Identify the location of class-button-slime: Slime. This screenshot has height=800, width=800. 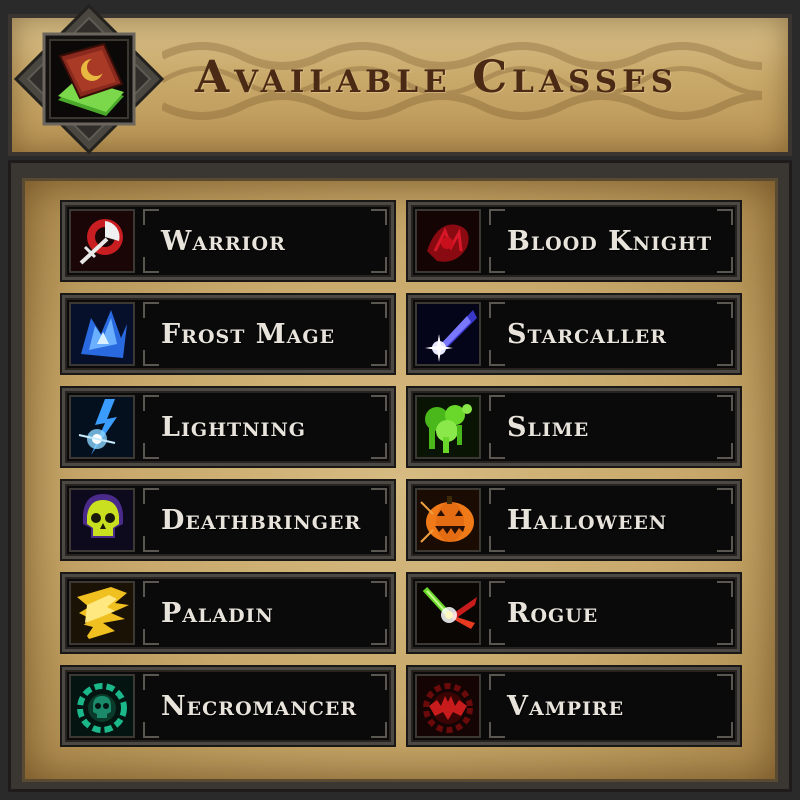
(574, 427).